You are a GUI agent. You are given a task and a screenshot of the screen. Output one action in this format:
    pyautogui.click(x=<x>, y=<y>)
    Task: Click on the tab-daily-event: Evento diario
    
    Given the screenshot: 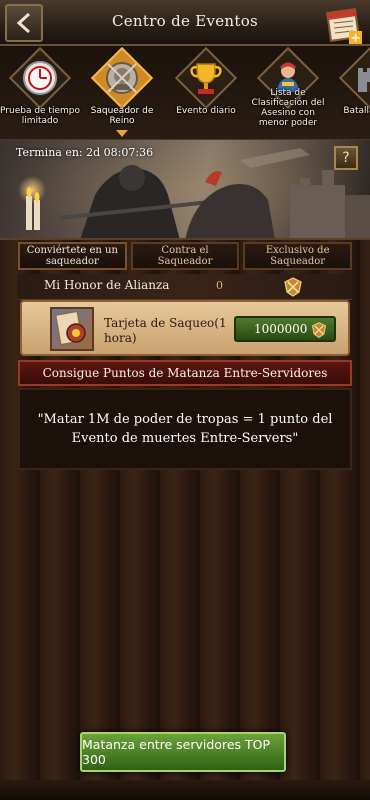 What is the action you would take?
    pyautogui.click(x=206, y=92)
    